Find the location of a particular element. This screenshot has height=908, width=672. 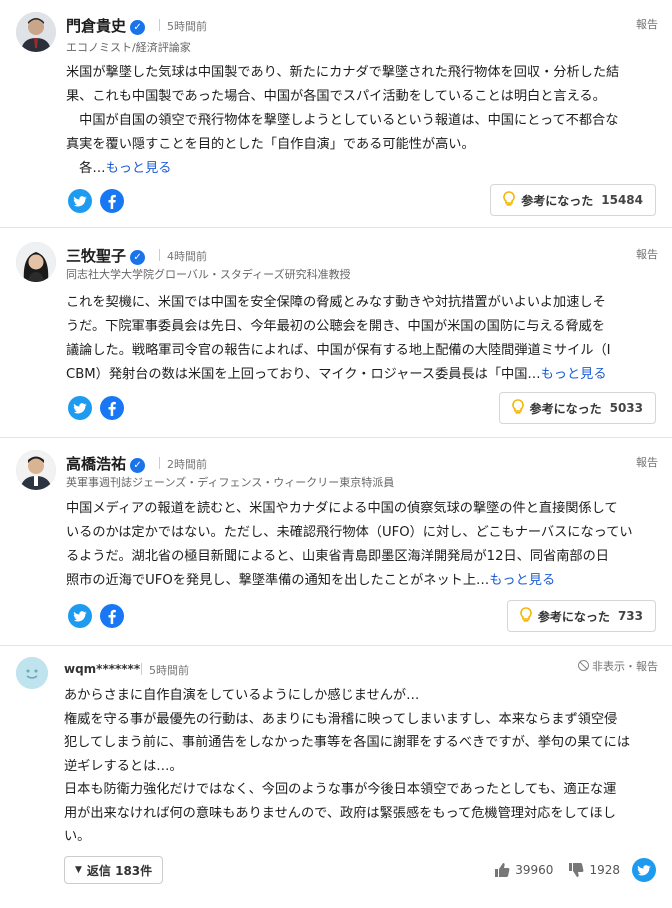

hide-report-link: 非表示・報告 is located at coordinates (618, 666).